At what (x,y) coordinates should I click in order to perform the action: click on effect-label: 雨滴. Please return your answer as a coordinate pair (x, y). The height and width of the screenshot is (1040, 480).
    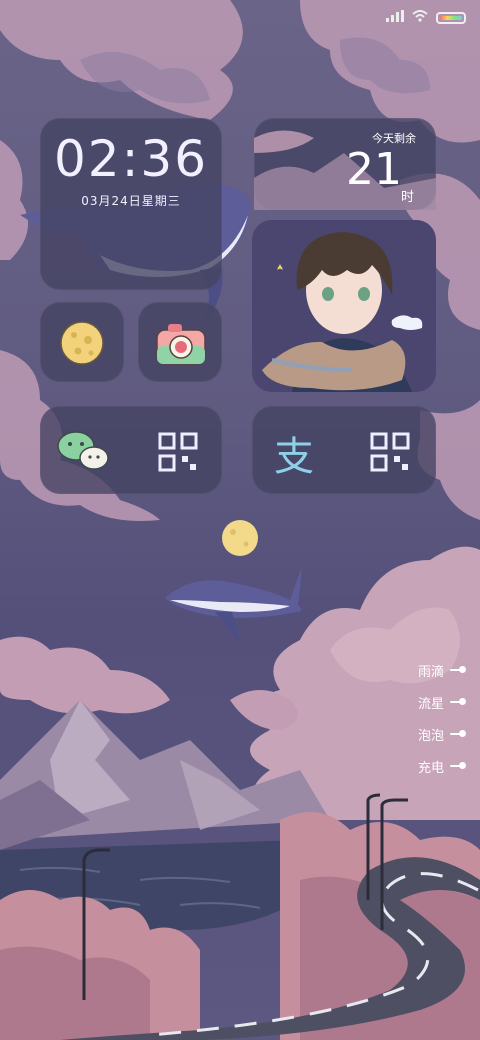
    Looking at the image, I should click on (430, 672).